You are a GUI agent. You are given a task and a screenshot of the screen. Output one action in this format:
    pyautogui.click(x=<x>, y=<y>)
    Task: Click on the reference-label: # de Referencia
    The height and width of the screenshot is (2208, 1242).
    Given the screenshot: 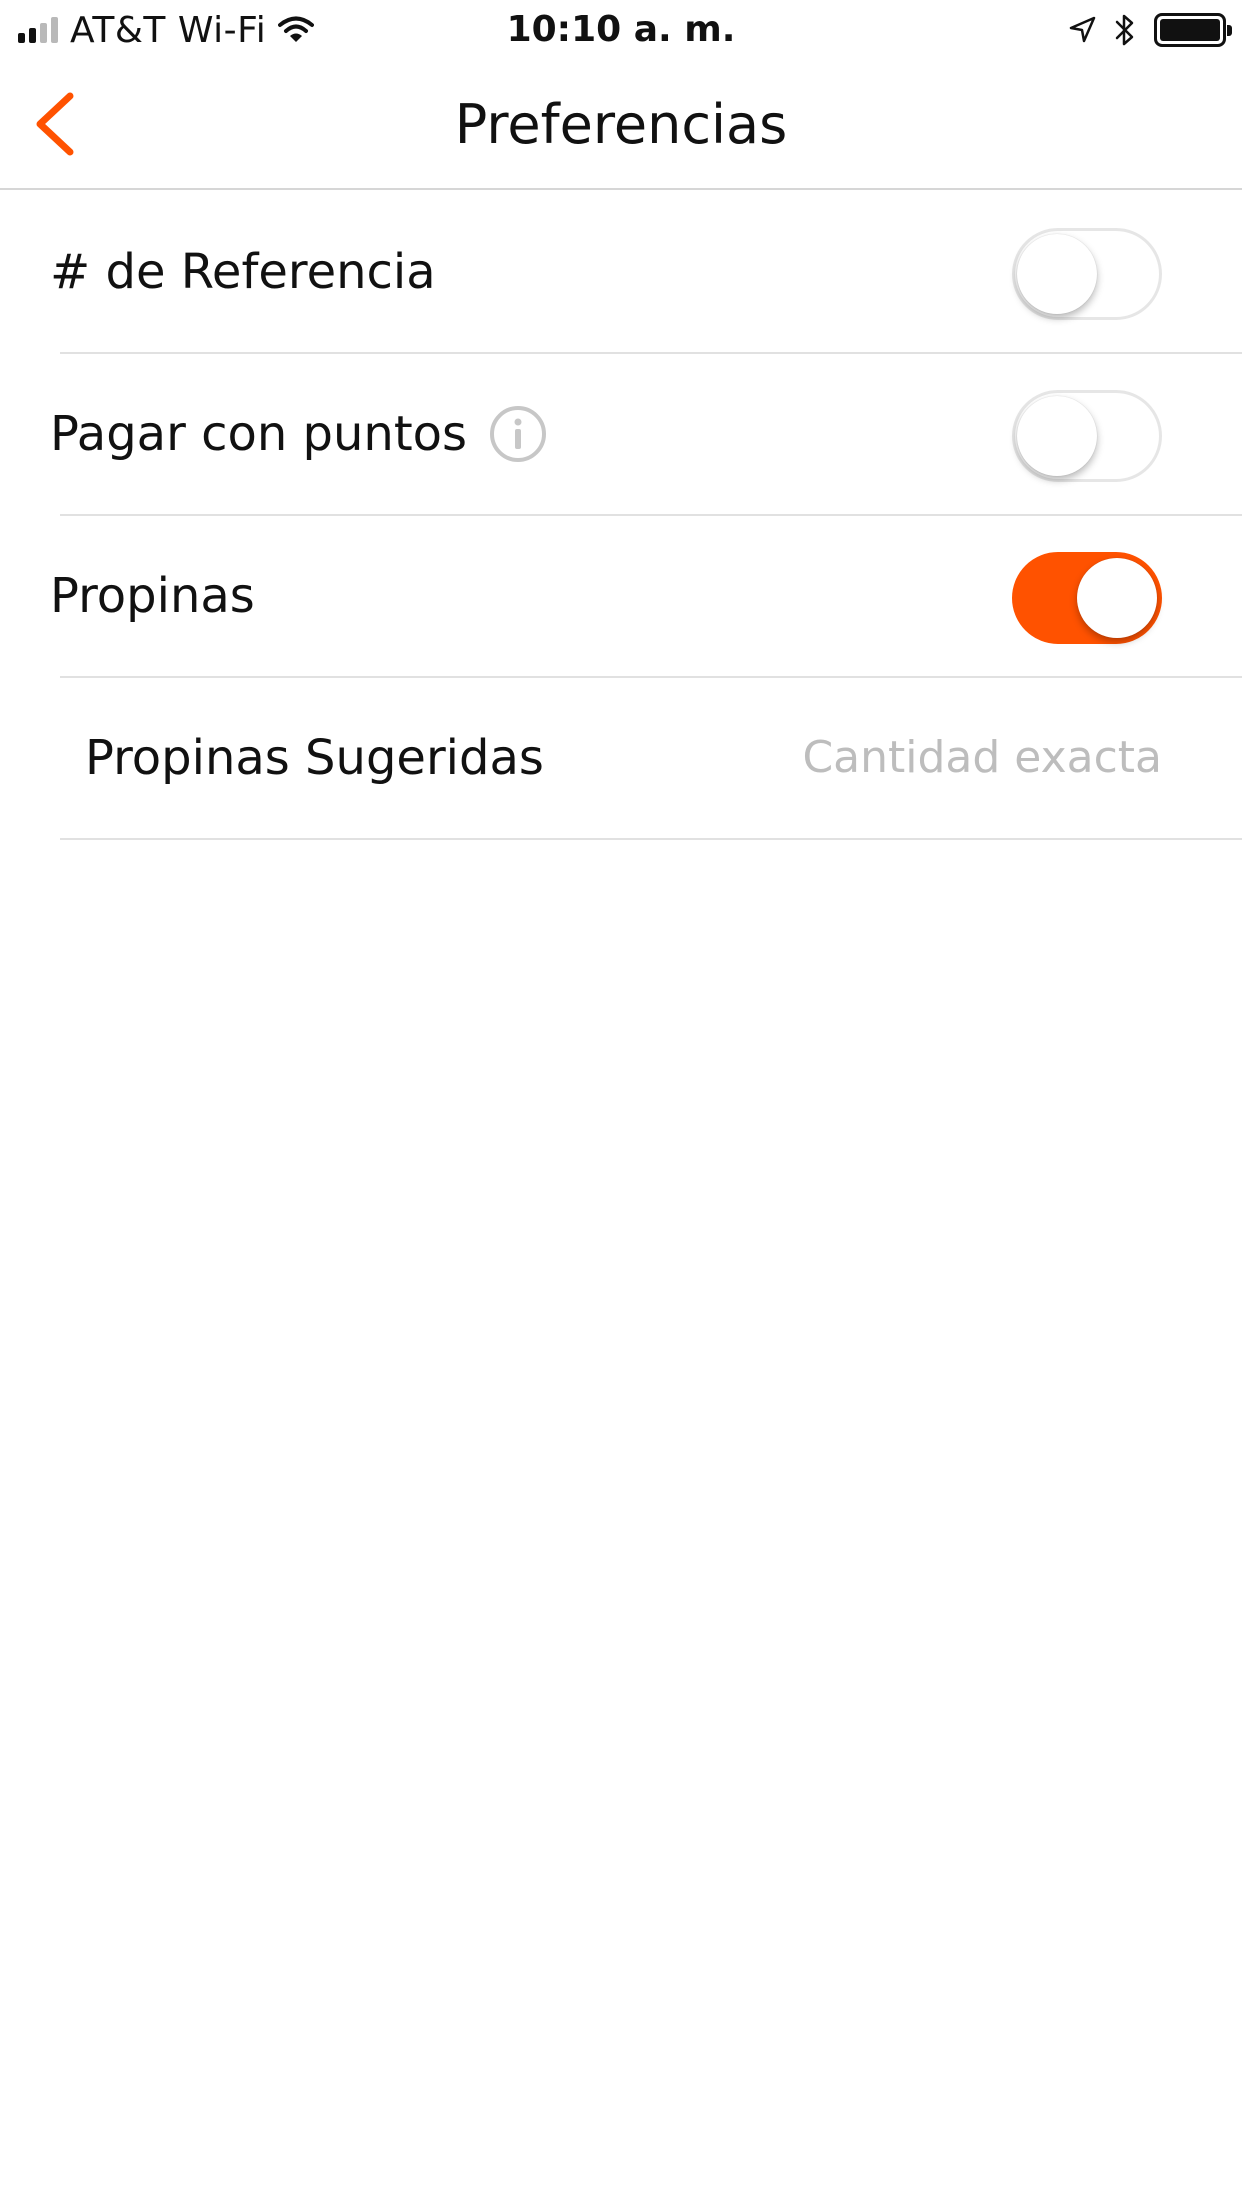 What is the action you would take?
    pyautogui.click(x=243, y=272)
    